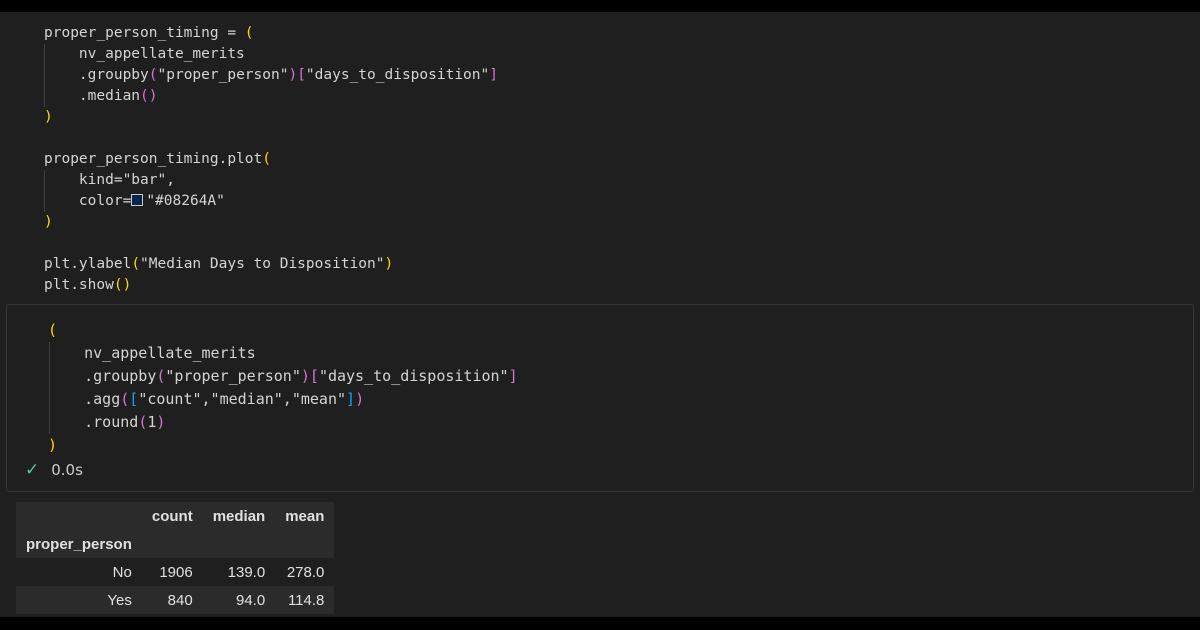  Describe the element at coordinates (93, 422) in the screenshot. I see `code-token: .round` at that location.